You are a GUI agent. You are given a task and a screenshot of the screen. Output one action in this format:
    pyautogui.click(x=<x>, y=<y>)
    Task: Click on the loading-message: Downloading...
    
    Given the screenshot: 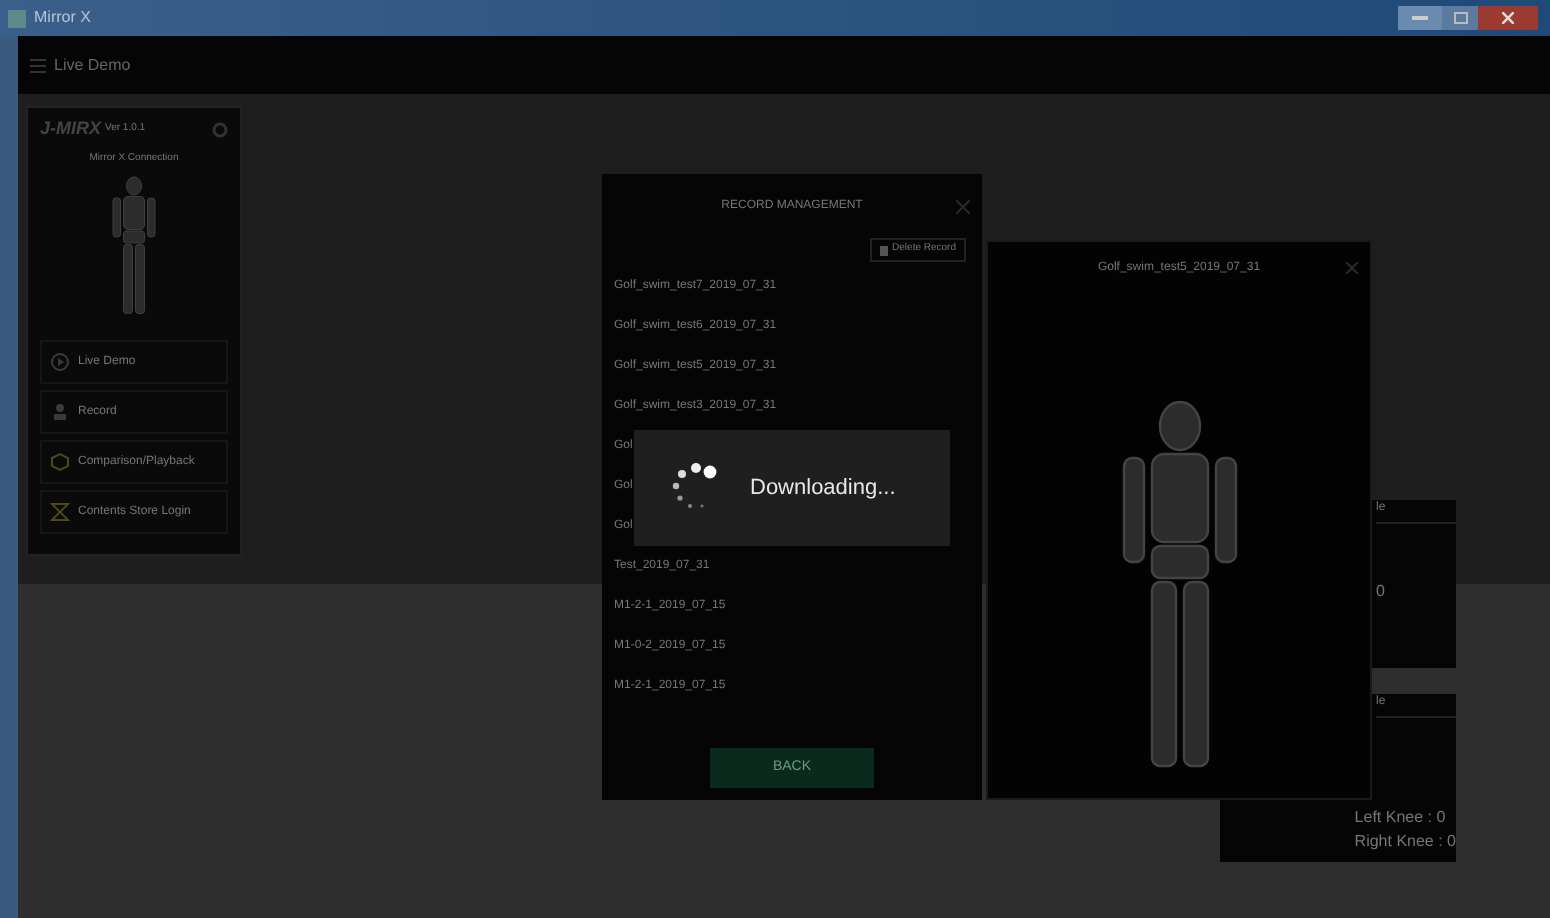 What is the action you would take?
    pyautogui.click(x=823, y=488)
    